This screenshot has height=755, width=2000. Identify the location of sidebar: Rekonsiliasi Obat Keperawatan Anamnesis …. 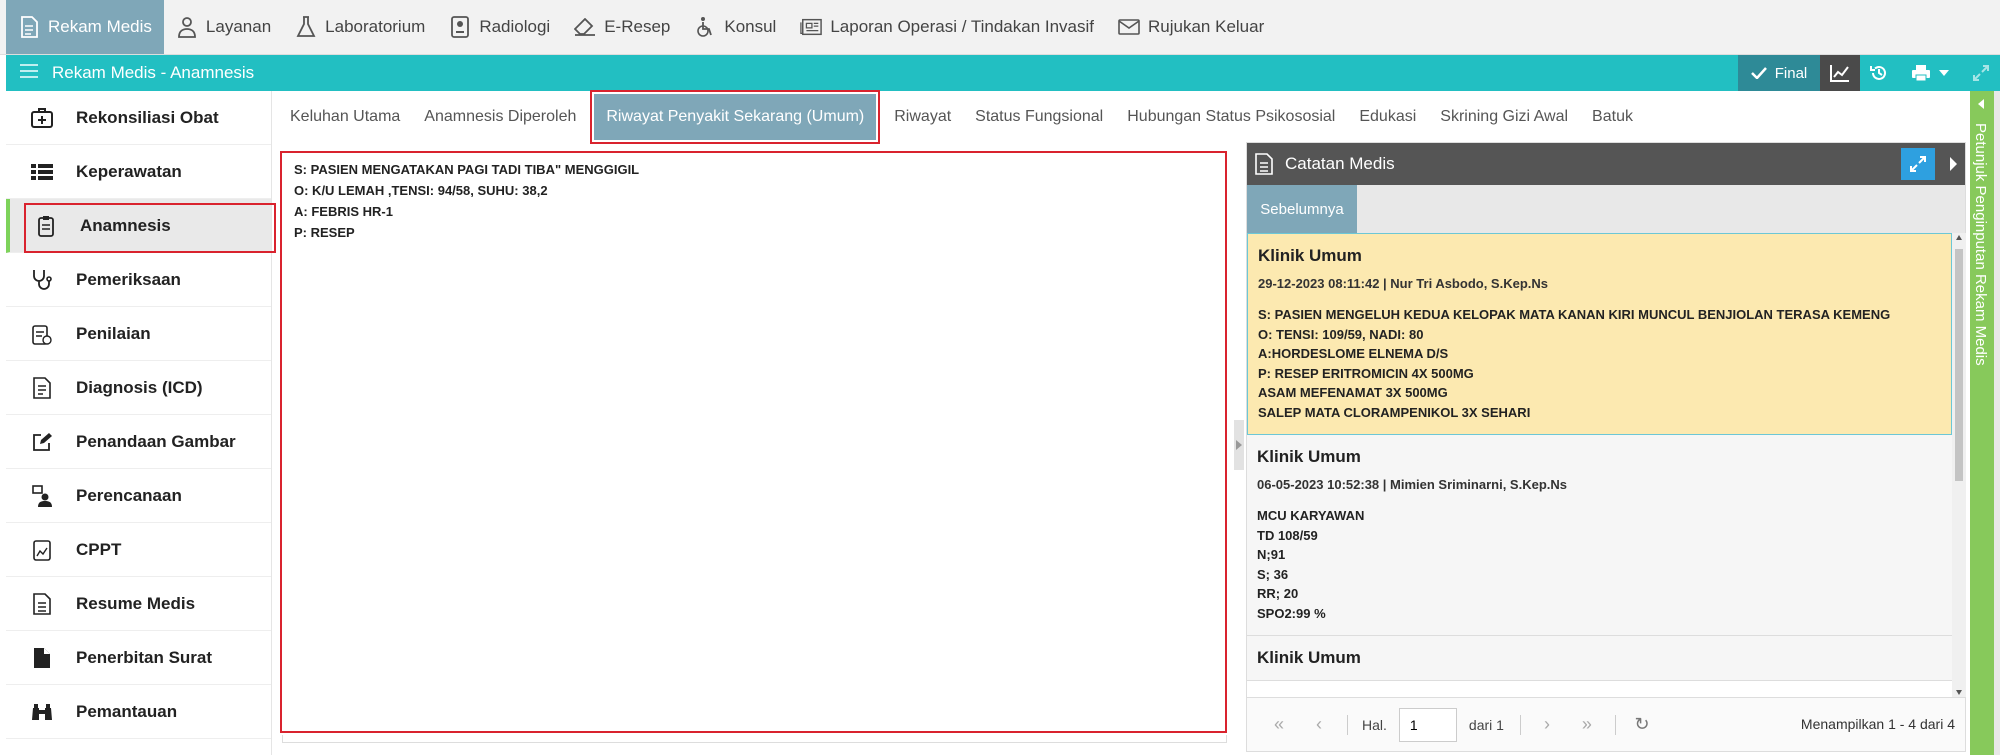
(141, 423).